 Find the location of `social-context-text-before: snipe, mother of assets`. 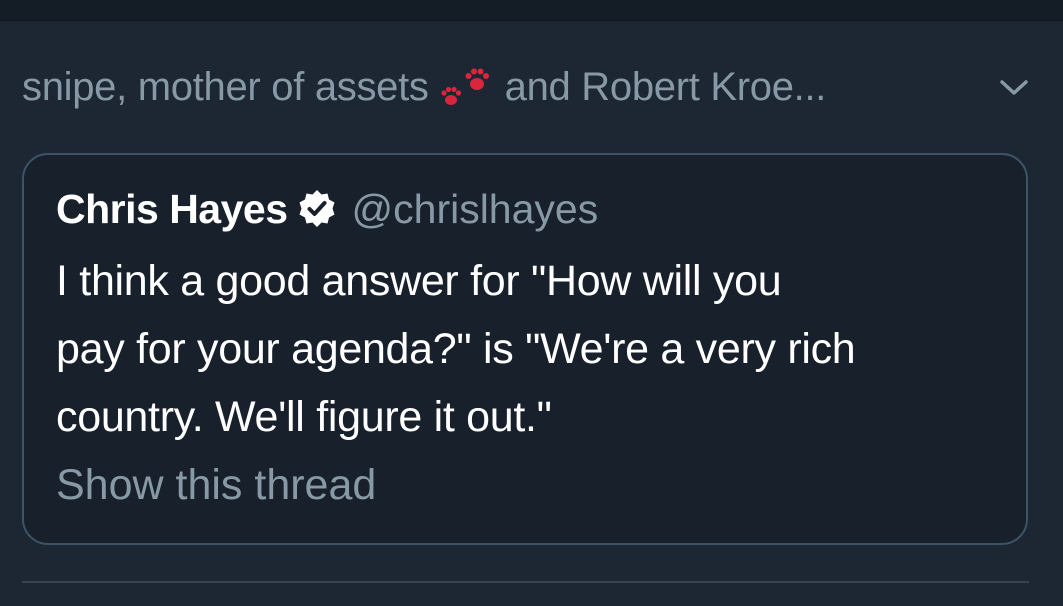

social-context-text-before: snipe, mother of assets is located at coordinates (225, 86).